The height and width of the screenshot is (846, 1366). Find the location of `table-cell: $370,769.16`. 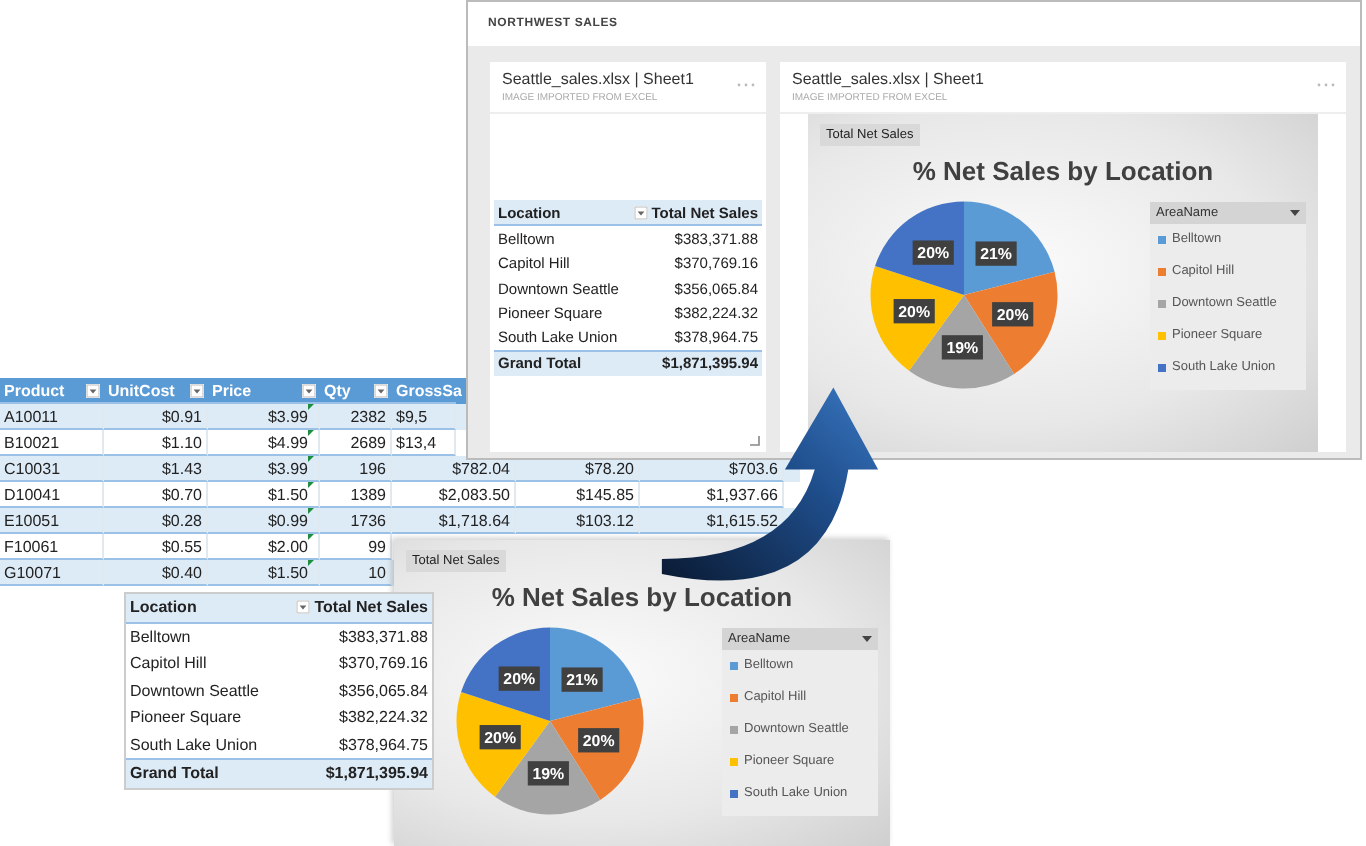

table-cell: $370,769.16 is located at coordinates (383, 663).